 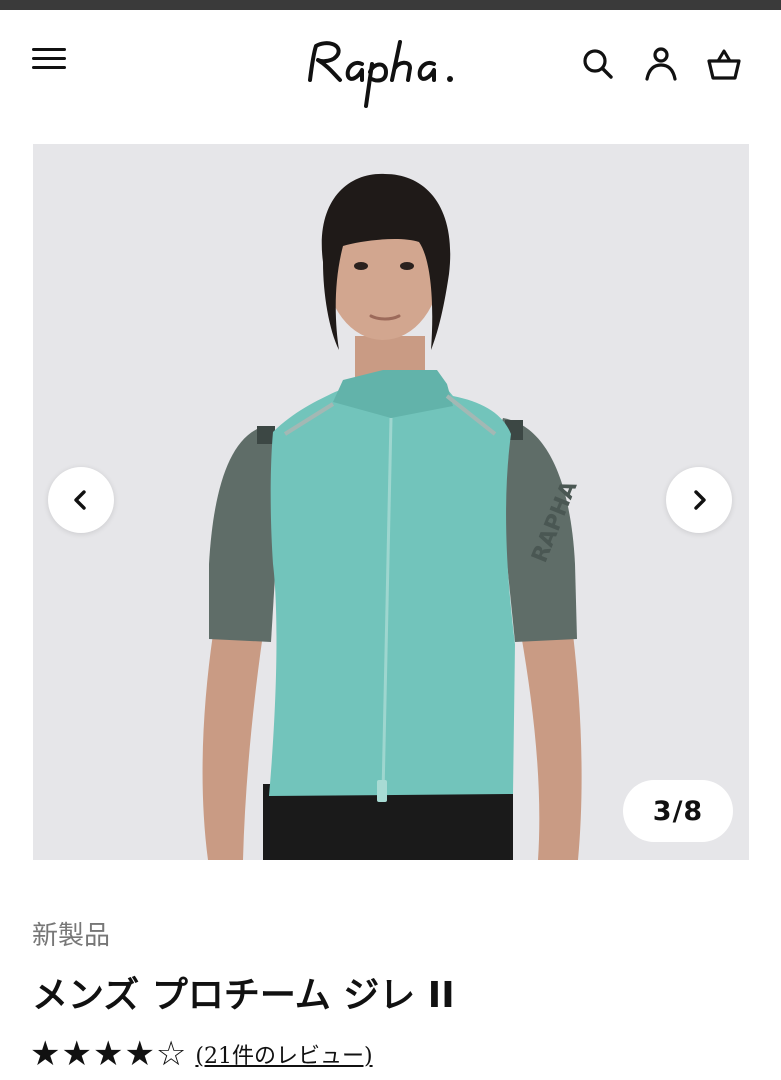 I want to click on status-bar, so click(x=390, y=5).